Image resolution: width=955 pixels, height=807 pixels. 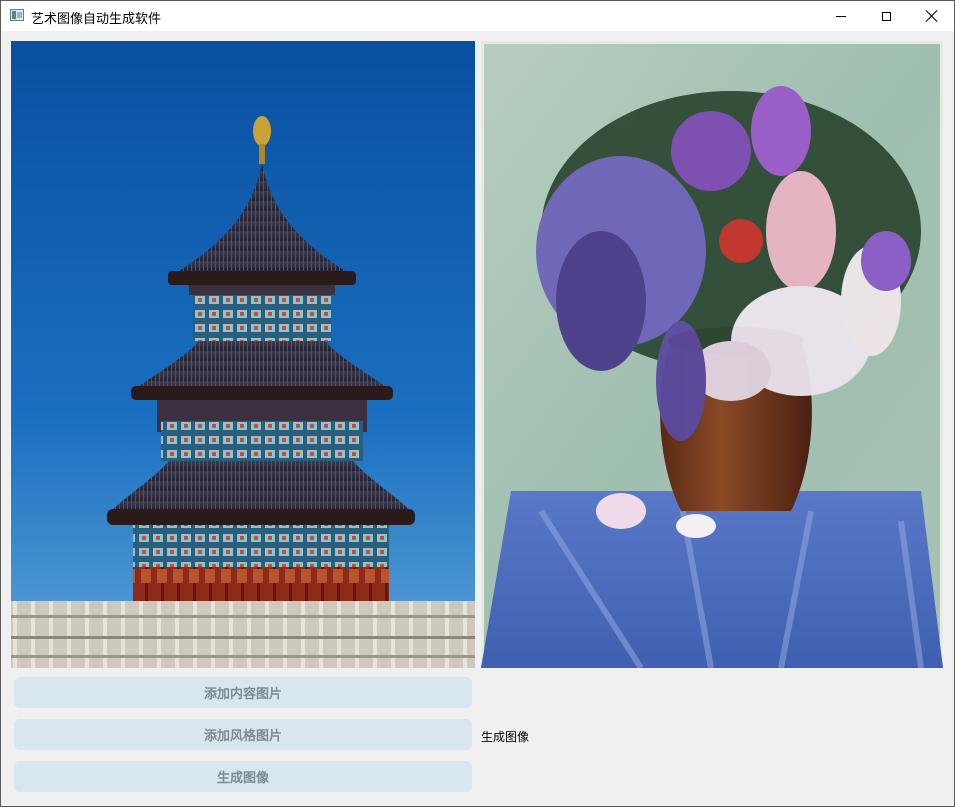 What do you see at coordinates (96, 19) in the screenshot?
I see `window-title: 艺术图像自动生成软件` at bounding box center [96, 19].